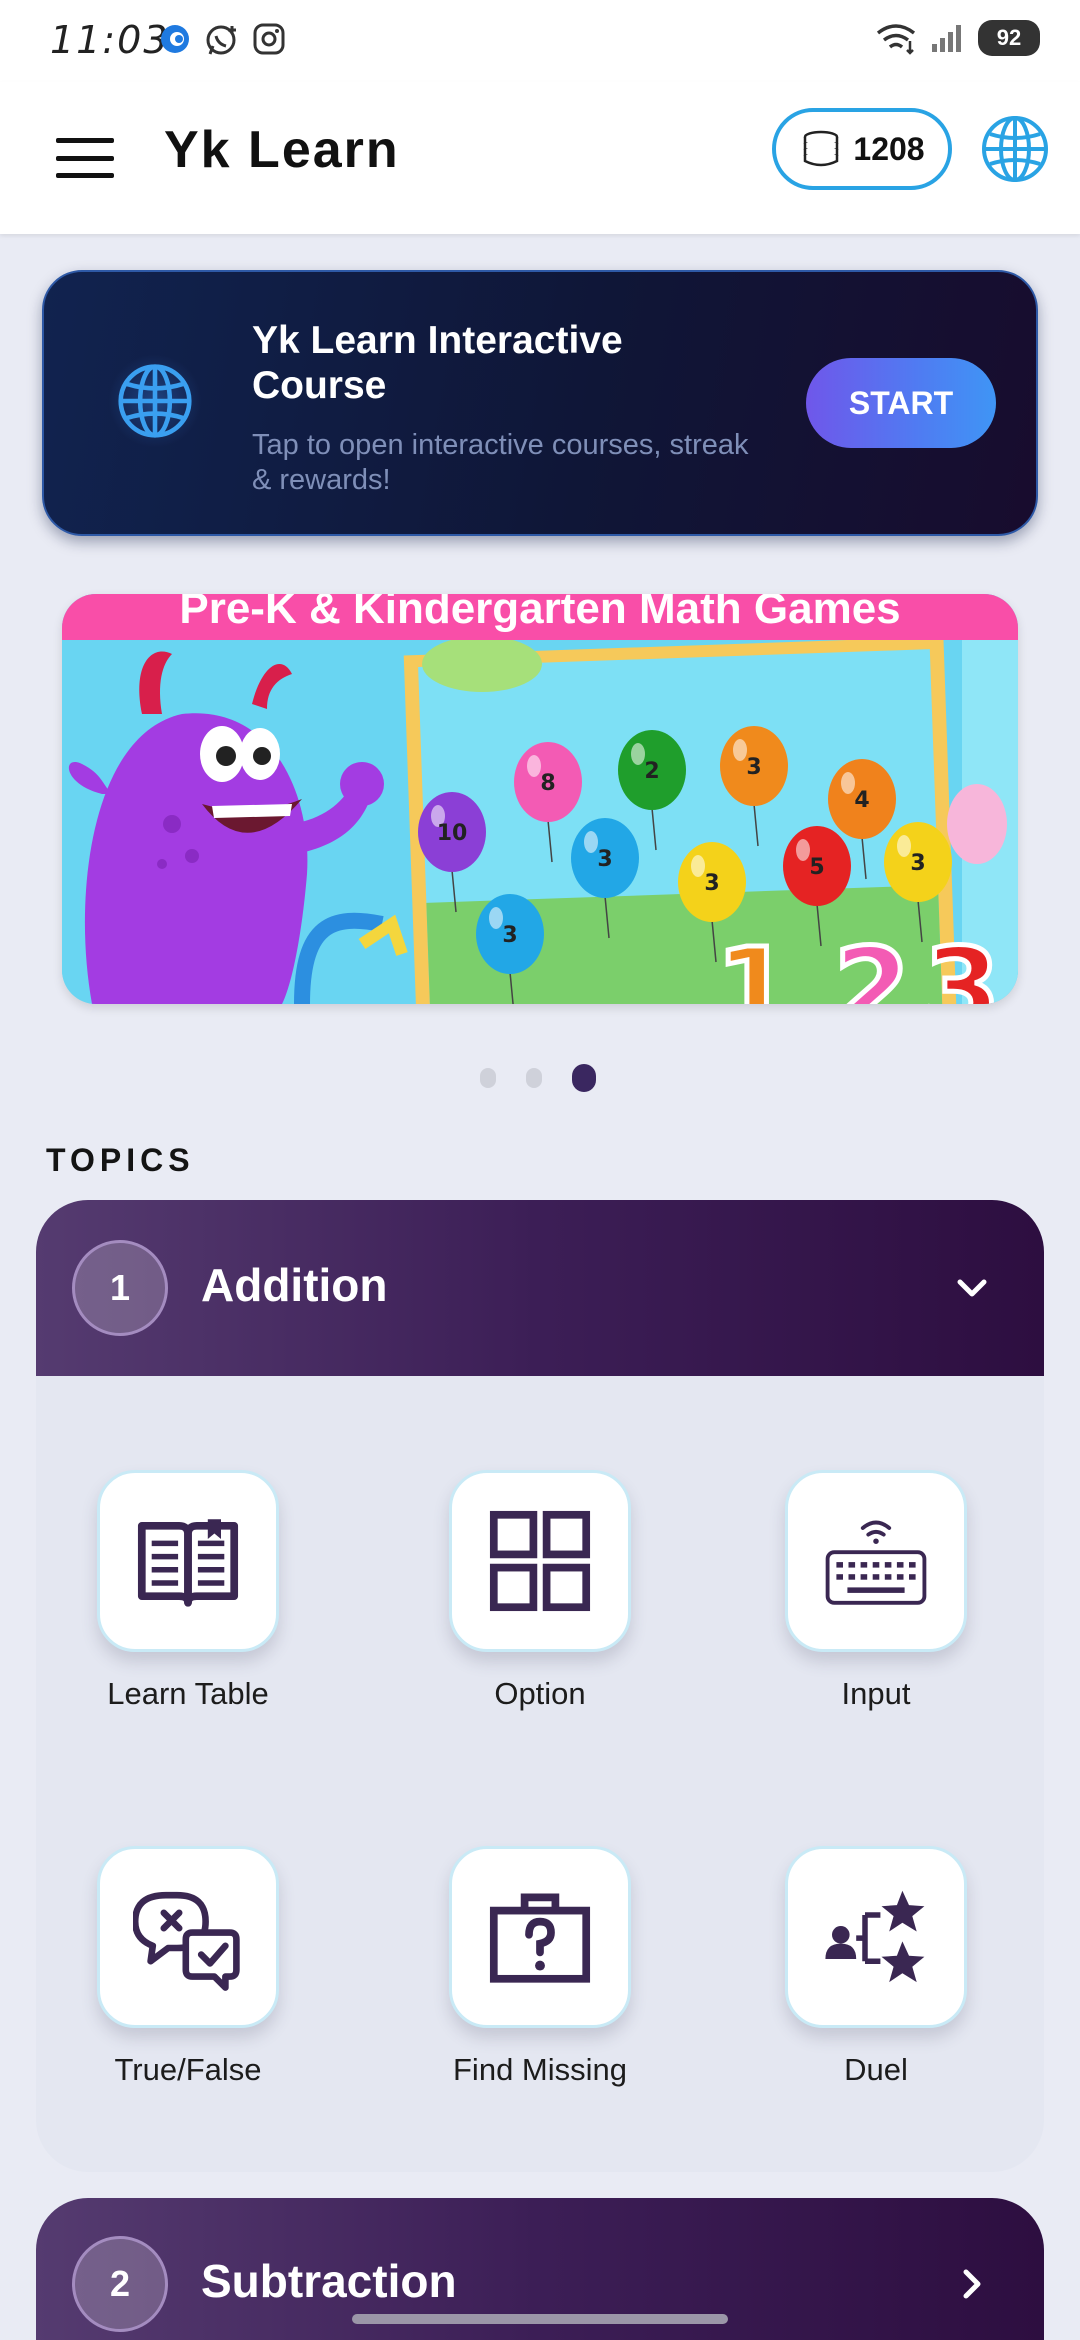 The width and height of the screenshot is (1080, 2340). Describe the element at coordinates (901, 403) in the screenshot. I see `start-button: START` at that location.